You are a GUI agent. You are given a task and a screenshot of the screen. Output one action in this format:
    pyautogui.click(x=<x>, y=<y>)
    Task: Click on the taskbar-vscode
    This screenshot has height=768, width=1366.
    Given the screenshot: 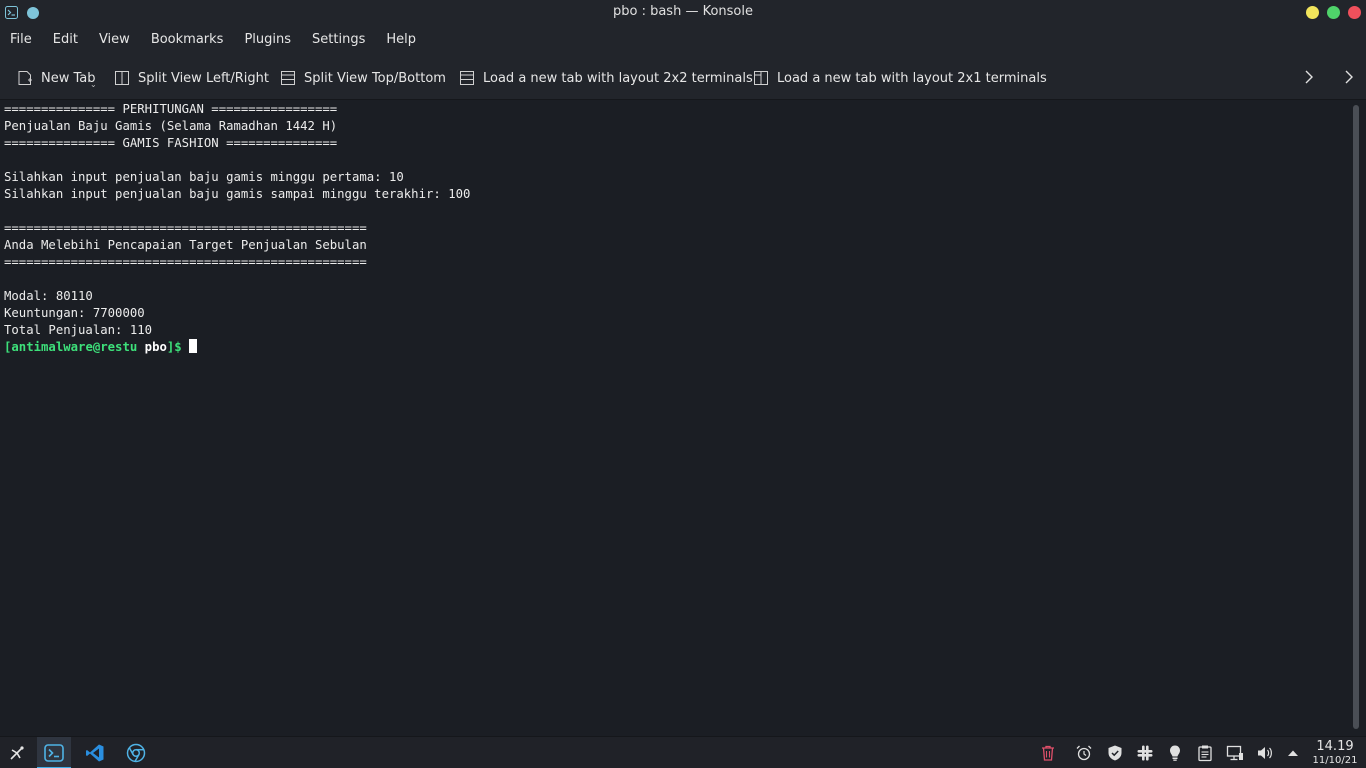 What is the action you would take?
    pyautogui.click(x=95, y=752)
    